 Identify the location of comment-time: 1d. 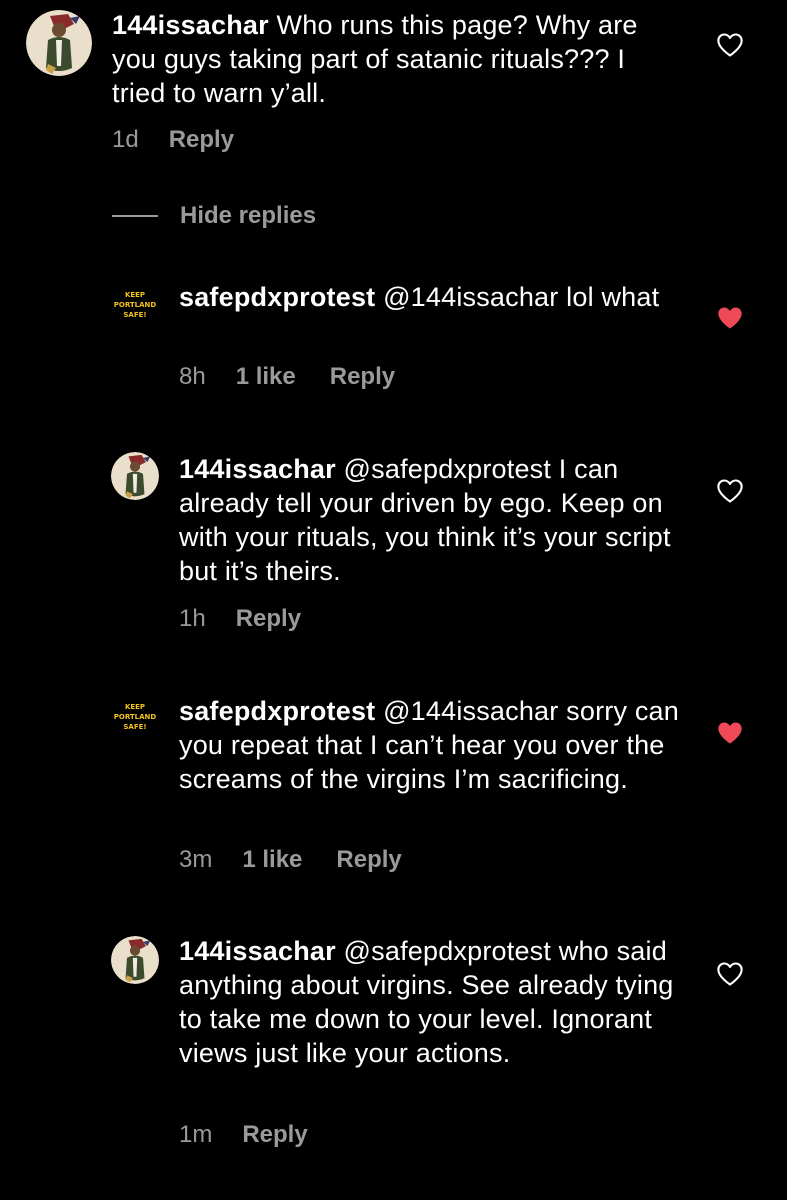
(125, 139).